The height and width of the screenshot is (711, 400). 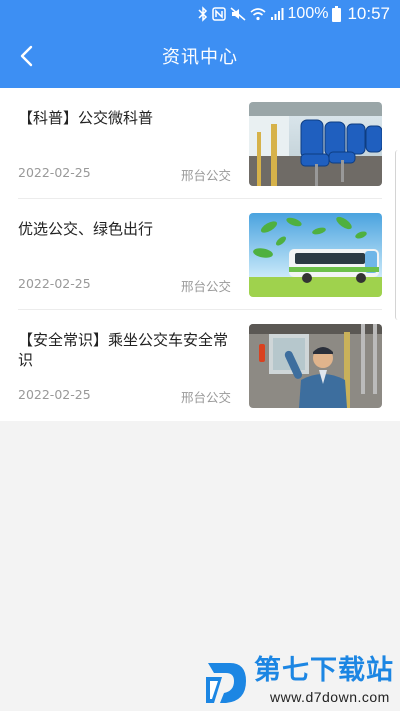 What do you see at coordinates (277, 14) in the screenshot?
I see `signal-icon` at bounding box center [277, 14].